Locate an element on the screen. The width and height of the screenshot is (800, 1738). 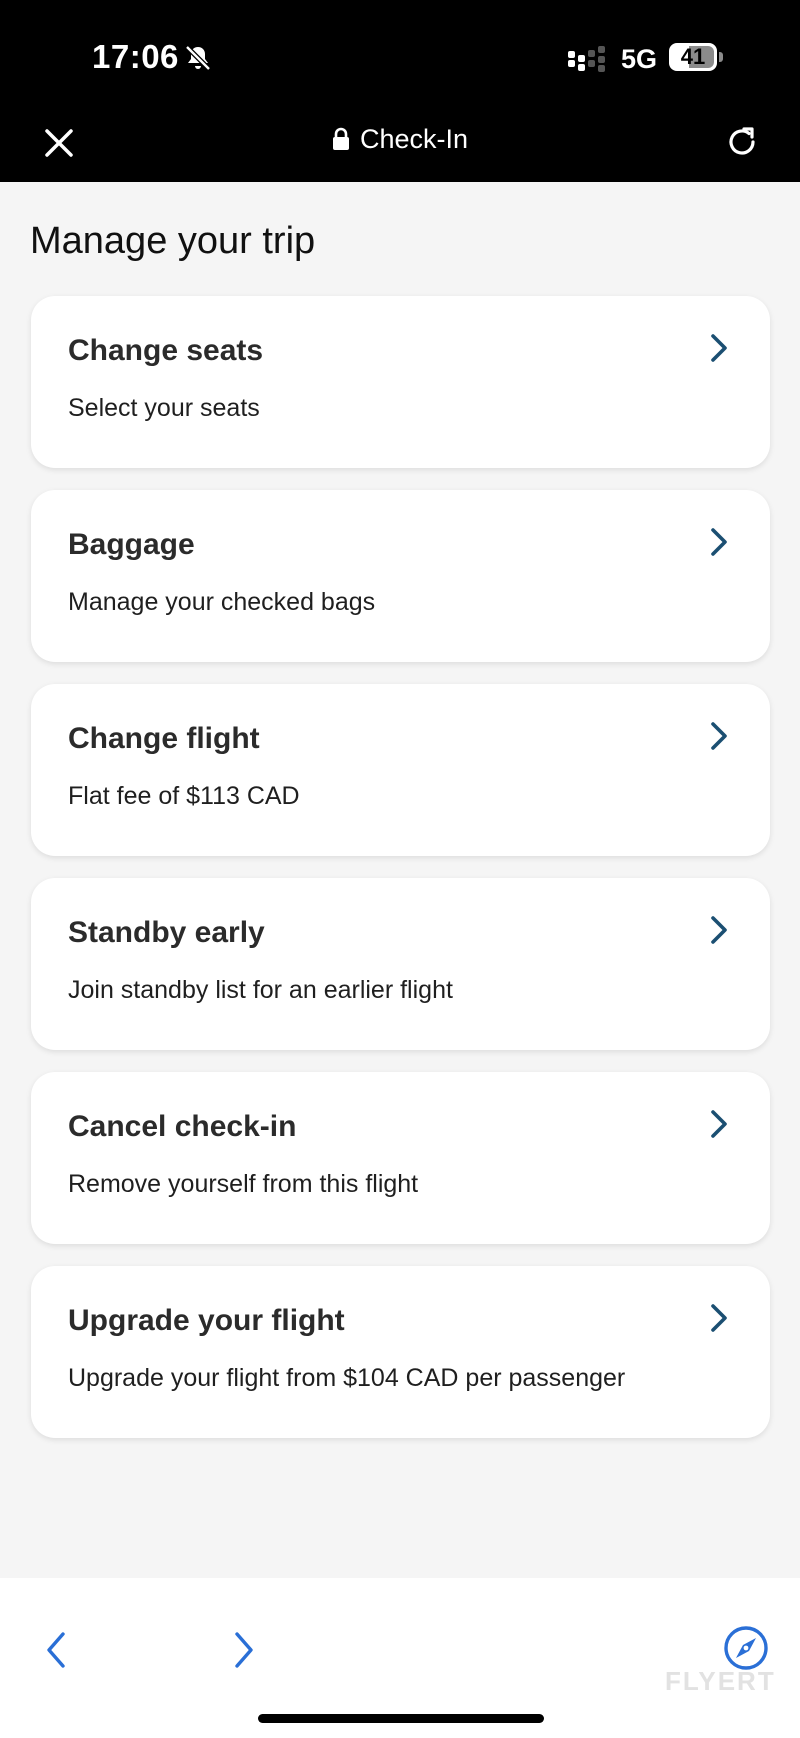
option-title: Upgrade your flight is located at coordinates (206, 1320).